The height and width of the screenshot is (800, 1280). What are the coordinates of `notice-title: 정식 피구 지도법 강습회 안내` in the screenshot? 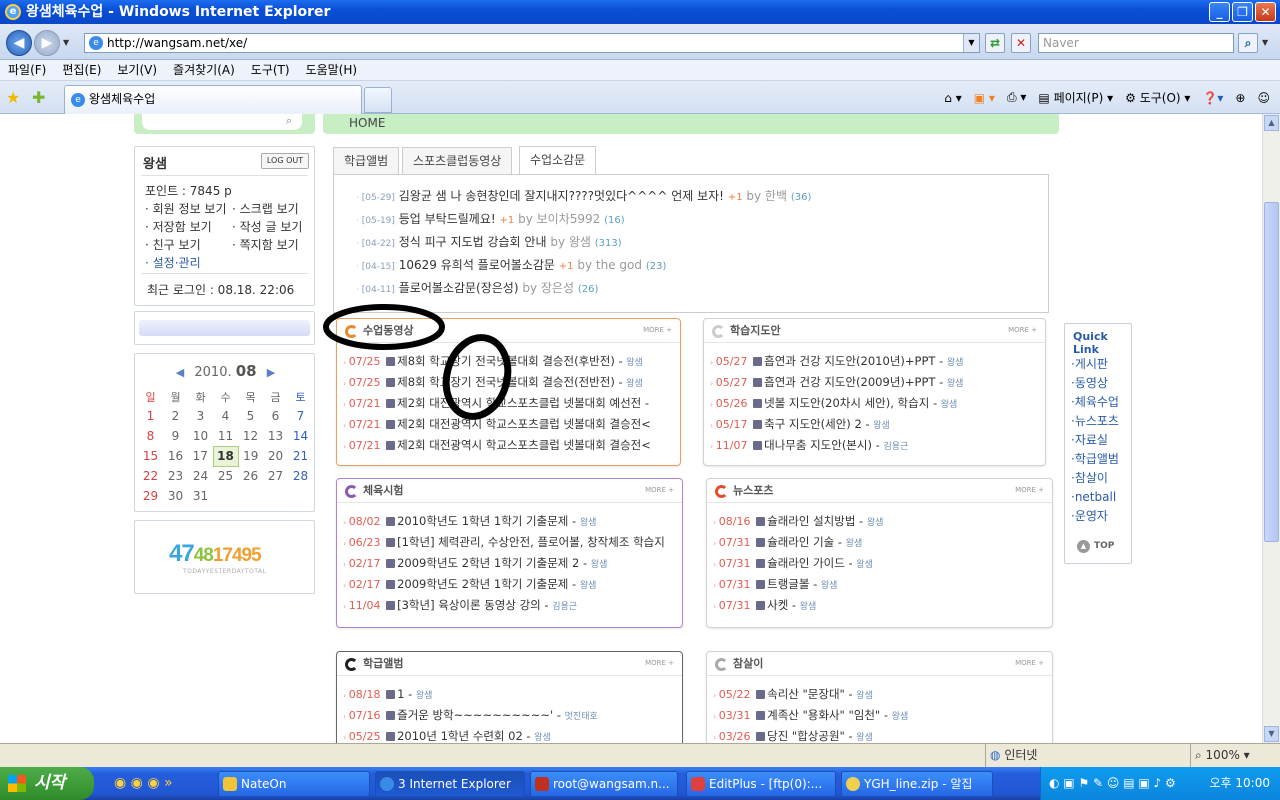 It's located at (473, 242).